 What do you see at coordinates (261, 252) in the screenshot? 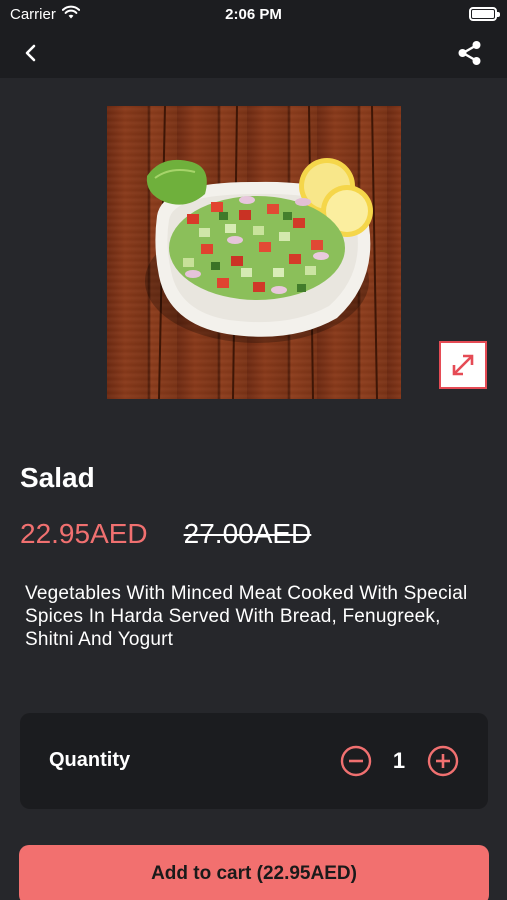
I see `salad-illustration` at bounding box center [261, 252].